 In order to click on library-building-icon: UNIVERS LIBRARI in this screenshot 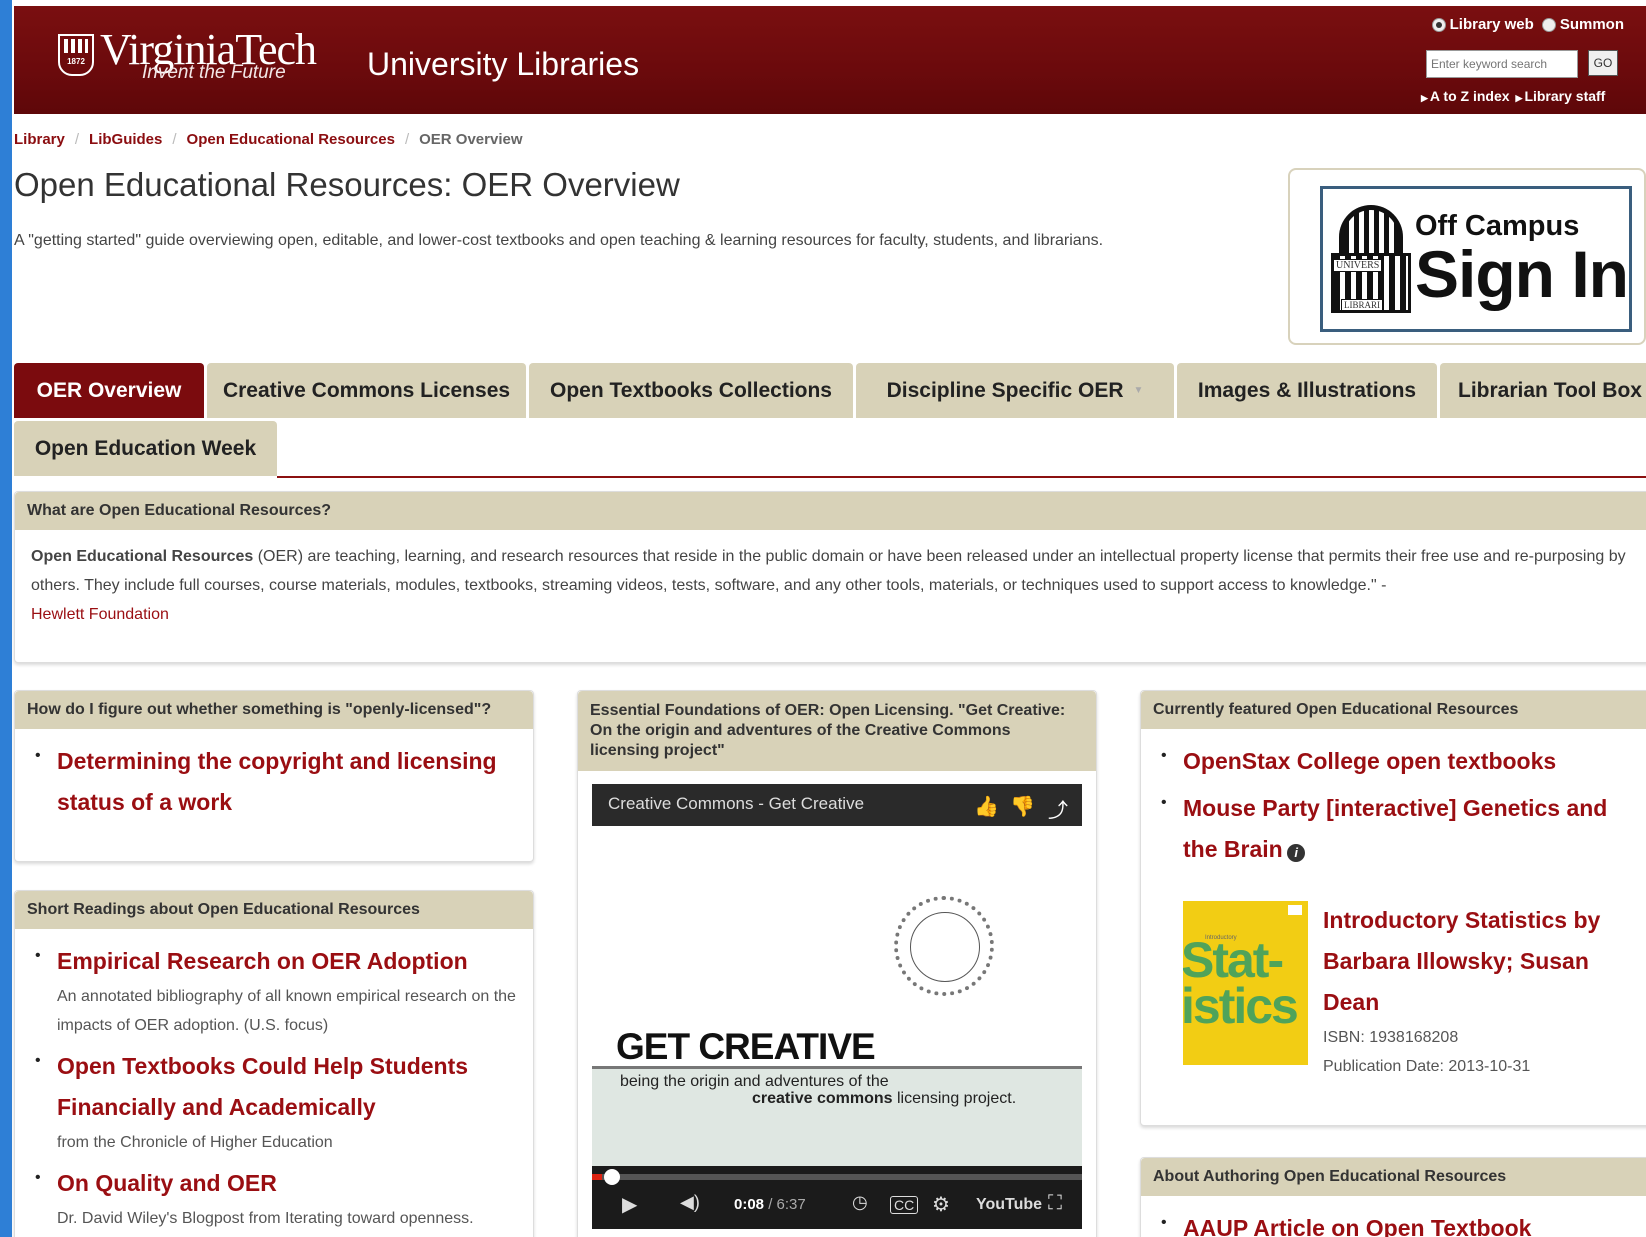, I will do `click(1371, 259)`.